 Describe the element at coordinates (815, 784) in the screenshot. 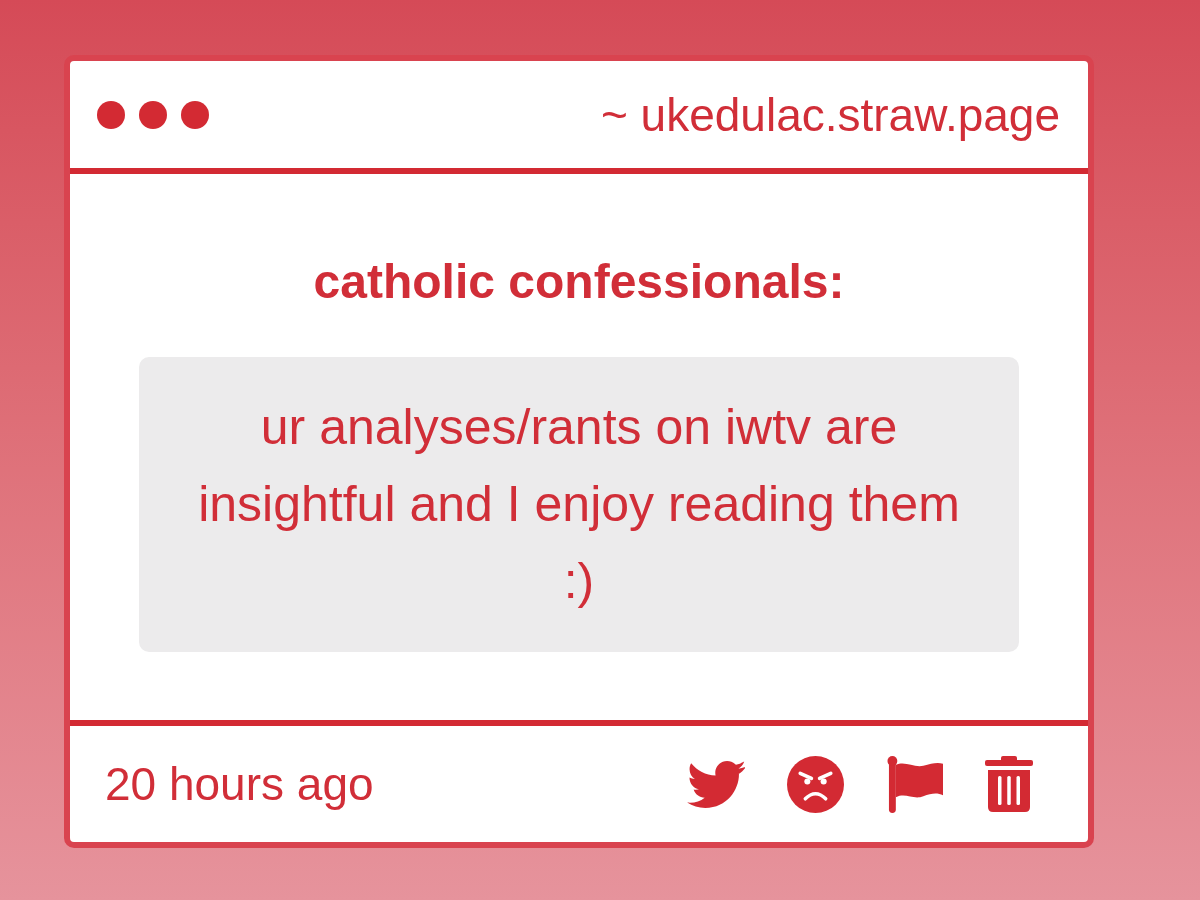

I see `angry-face-icon` at that location.